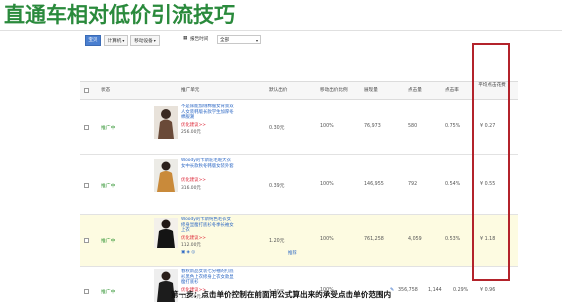  I want to click on toolbar: 宝贝 计算机▾ 移动设备▾ ▦ 报告时间 全部 ▾, so click(299, 39).